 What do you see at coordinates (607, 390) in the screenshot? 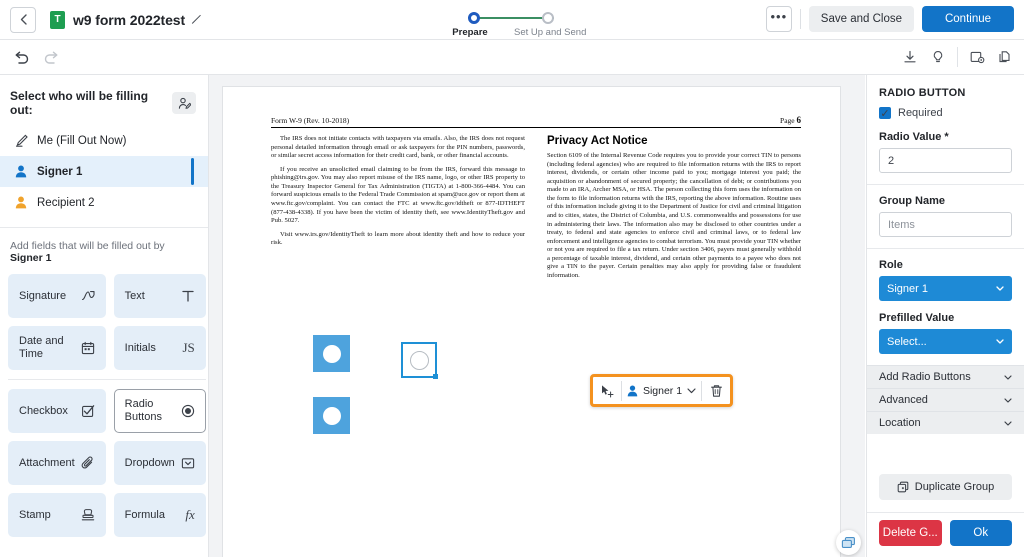
I see `move-handle-icon` at bounding box center [607, 390].